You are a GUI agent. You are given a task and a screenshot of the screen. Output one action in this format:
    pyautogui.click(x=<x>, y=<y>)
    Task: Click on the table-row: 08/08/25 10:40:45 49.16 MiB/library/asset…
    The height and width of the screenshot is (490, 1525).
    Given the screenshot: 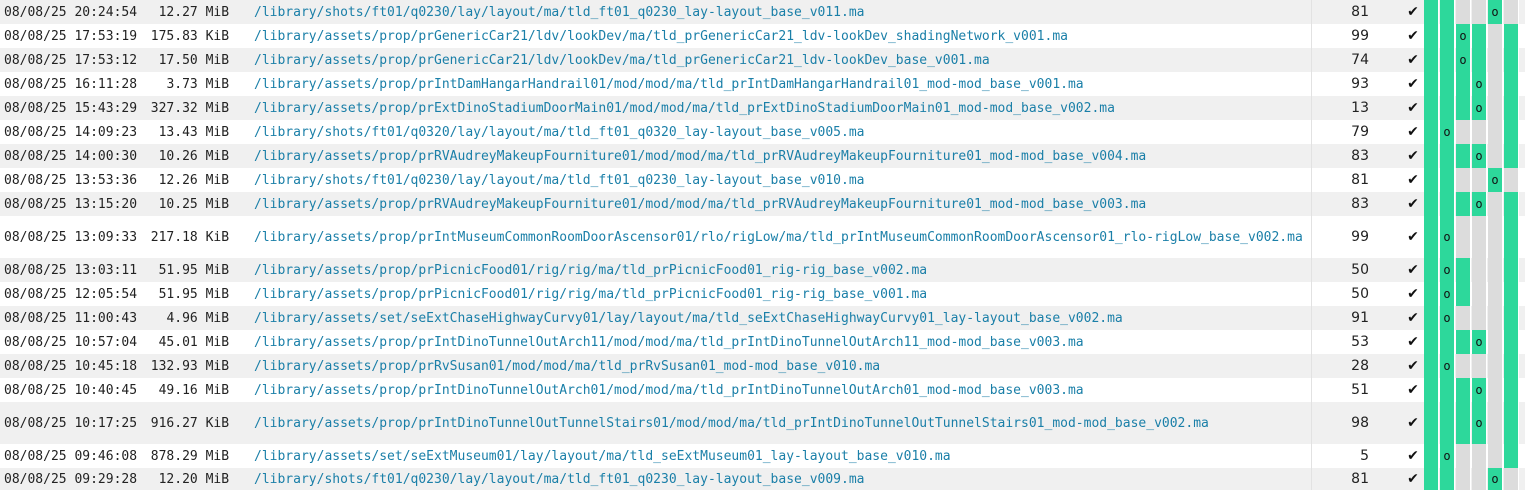 What is the action you would take?
    pyautogui.click(x=762, y=390)
    